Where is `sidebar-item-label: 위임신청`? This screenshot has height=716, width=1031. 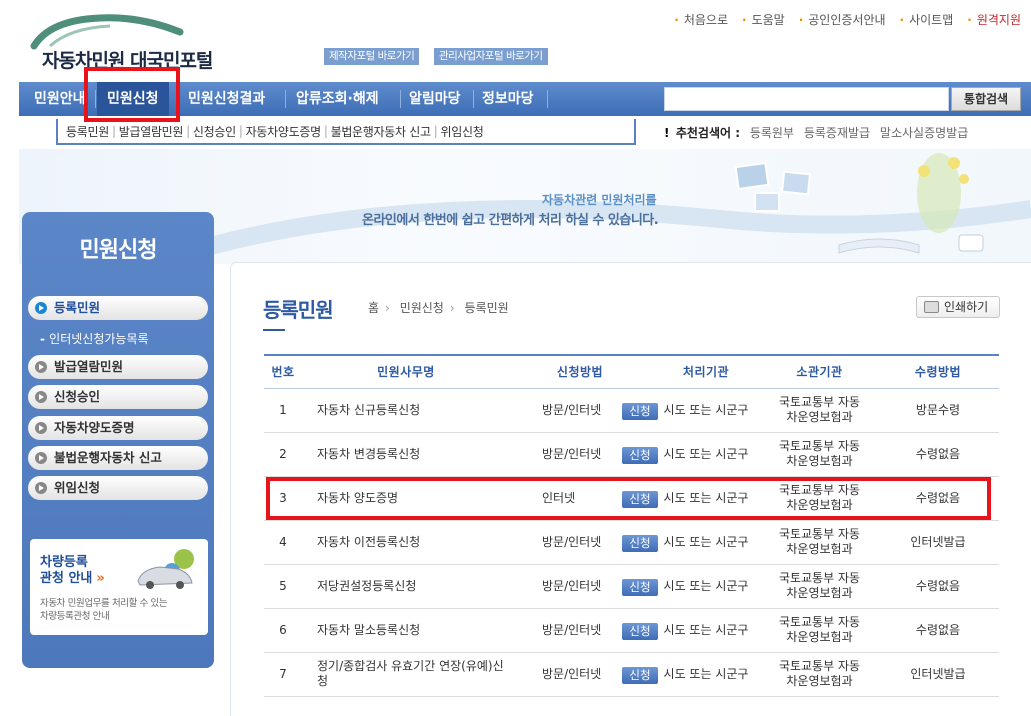 sidebar-item-label: 위임신청 is located at coordinates (77, 487).